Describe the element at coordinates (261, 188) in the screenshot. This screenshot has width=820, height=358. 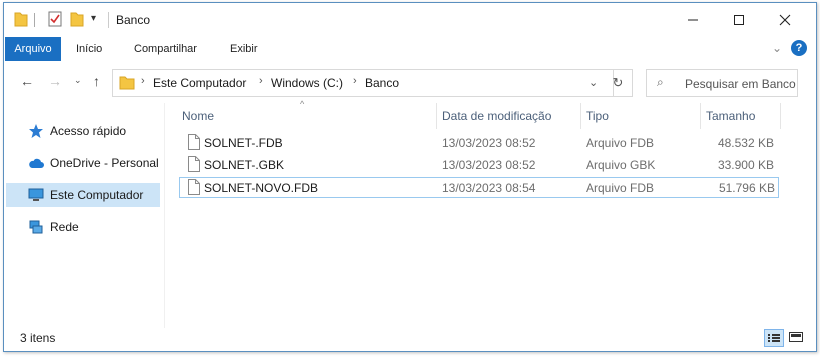
I see `file-name: SOLNET-NOVO.FDB` at that location.